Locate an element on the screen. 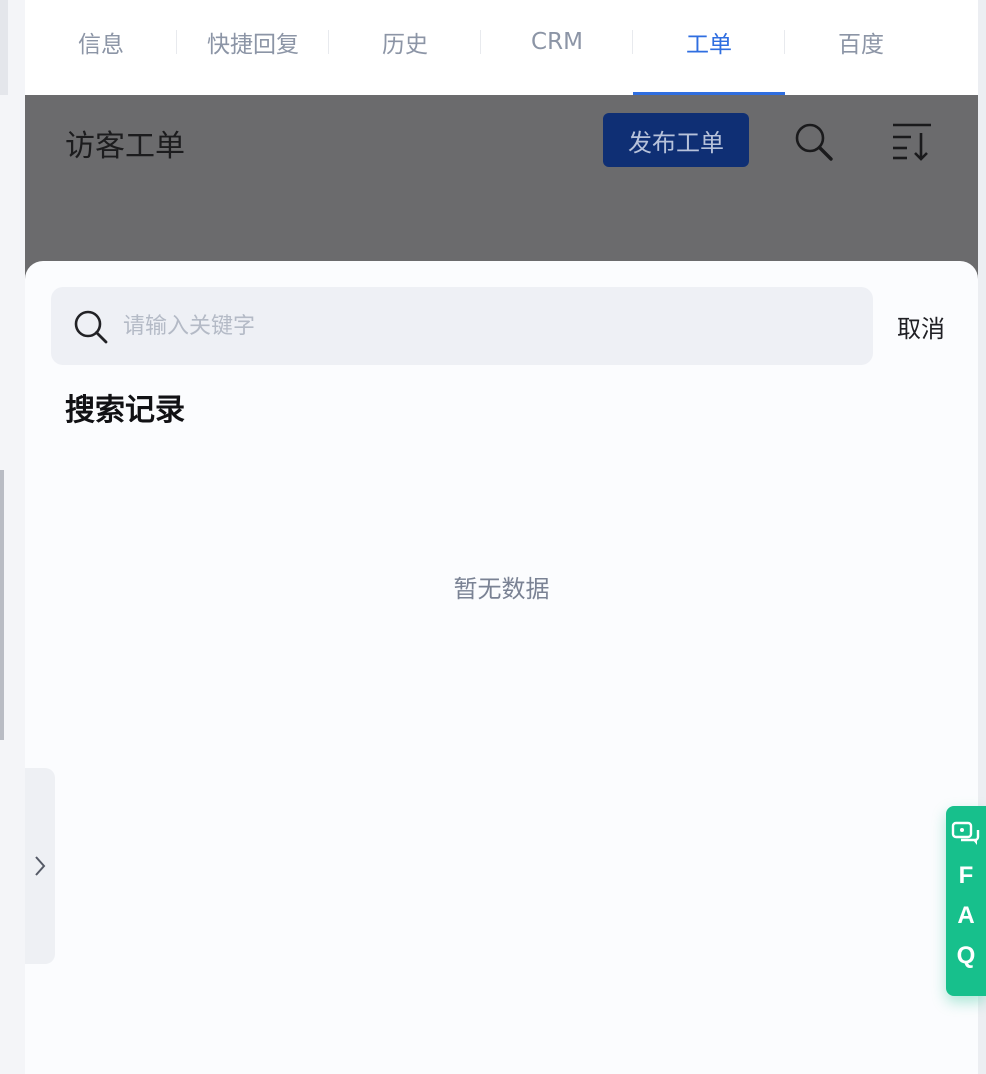  tab-work-order: 工单 is located at coordinates (709, 47).